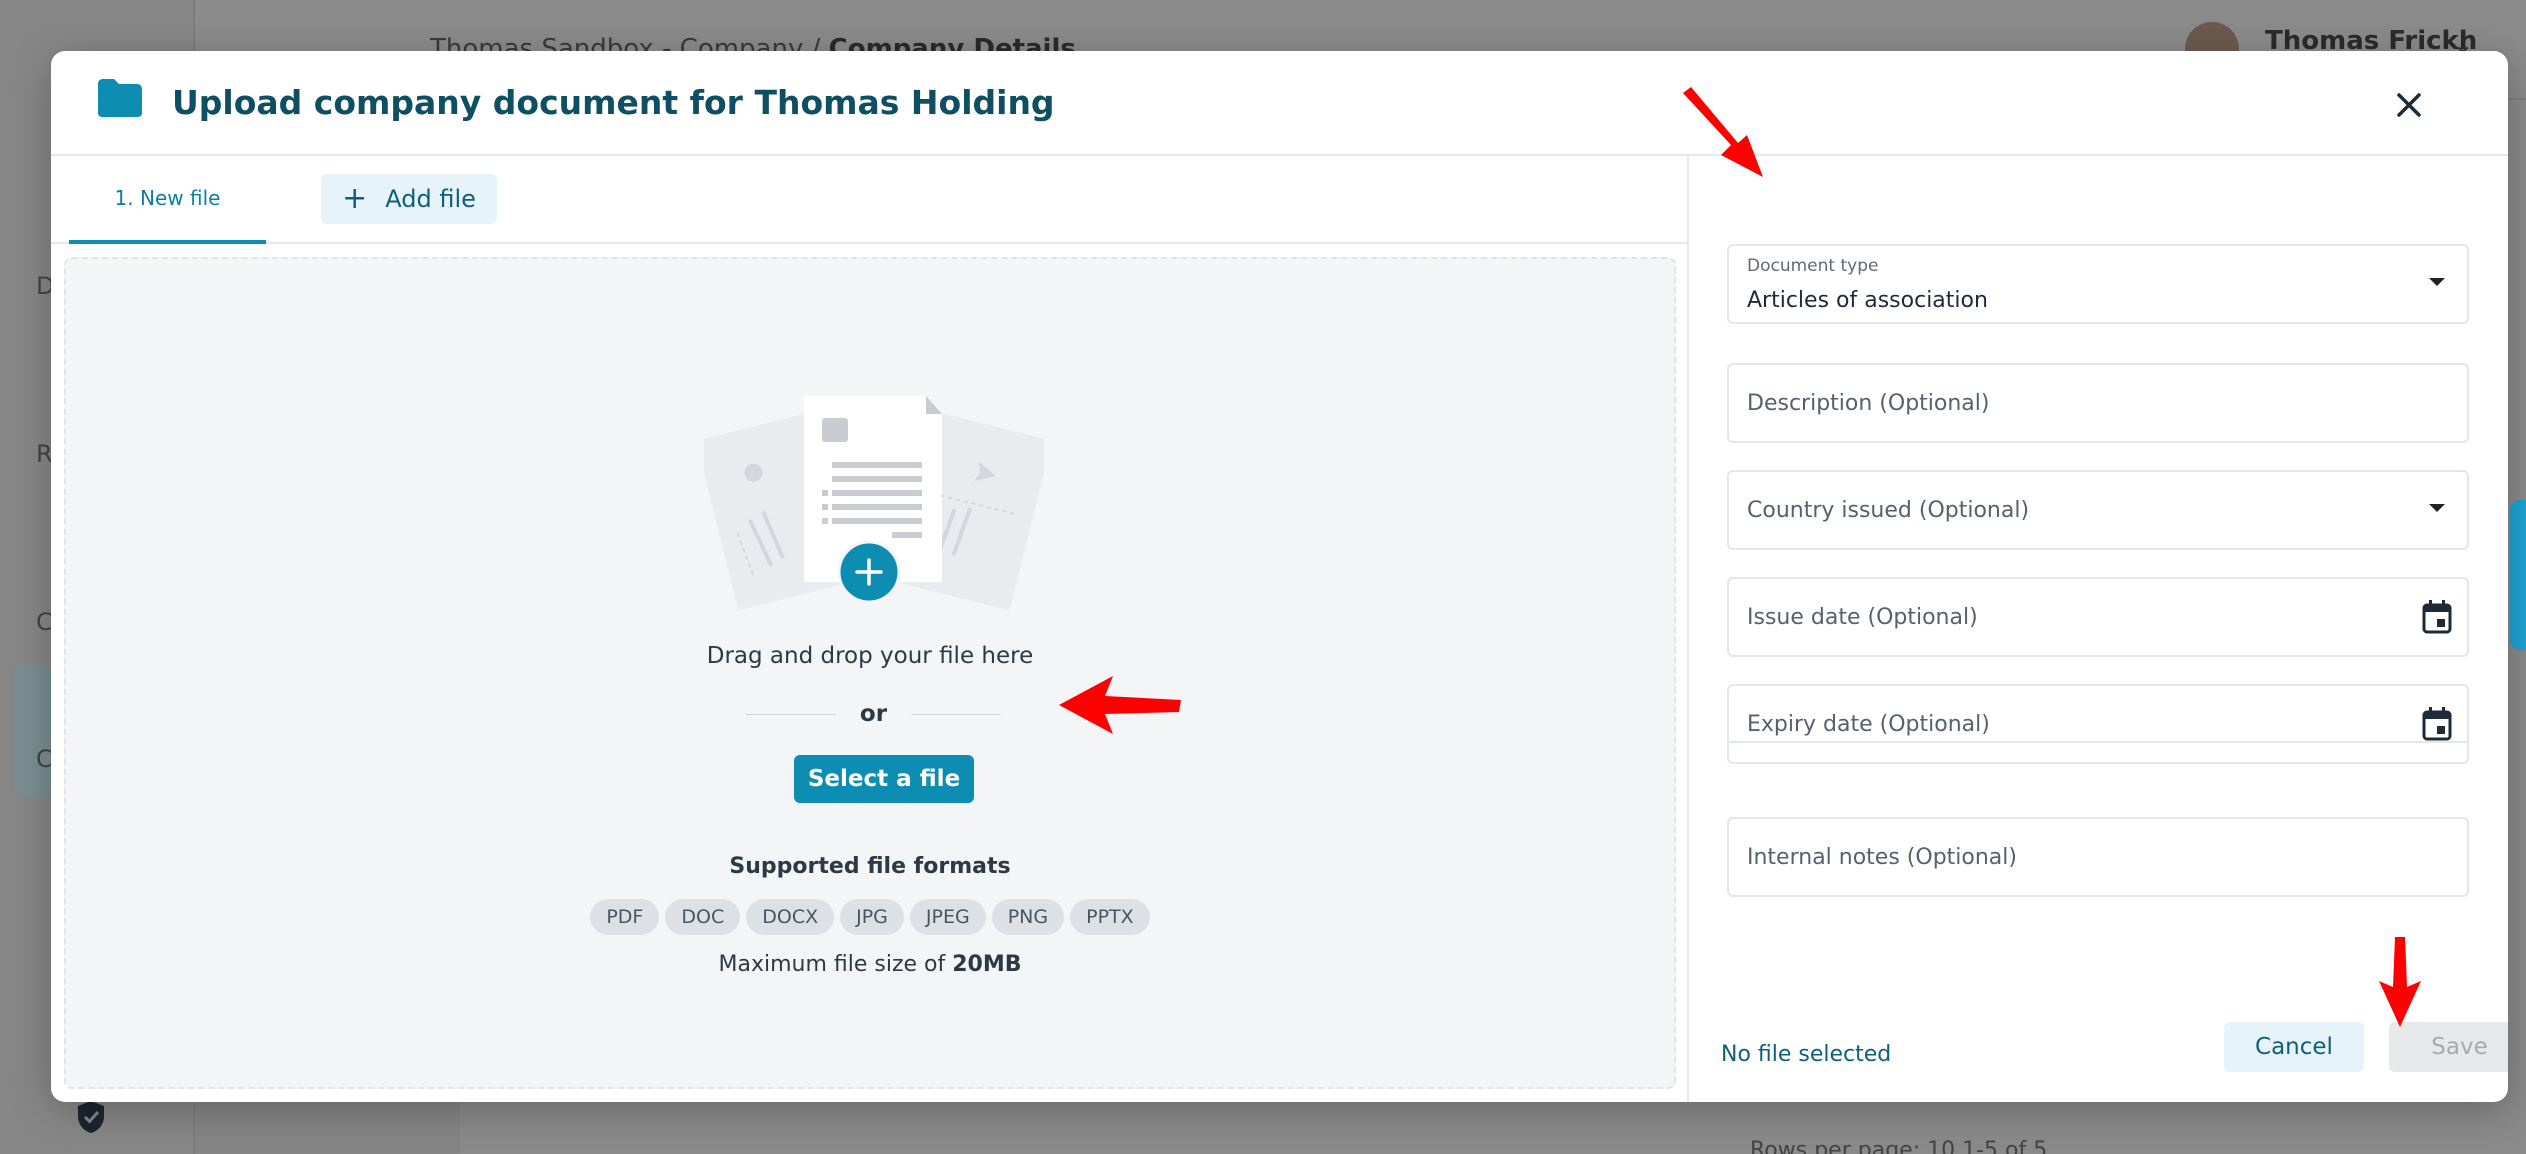 The image size is (2526, 1154). Describe the element at coordinates (167, 200) in the screenshot. I see `tab-new-file: 1. New file` at that location.